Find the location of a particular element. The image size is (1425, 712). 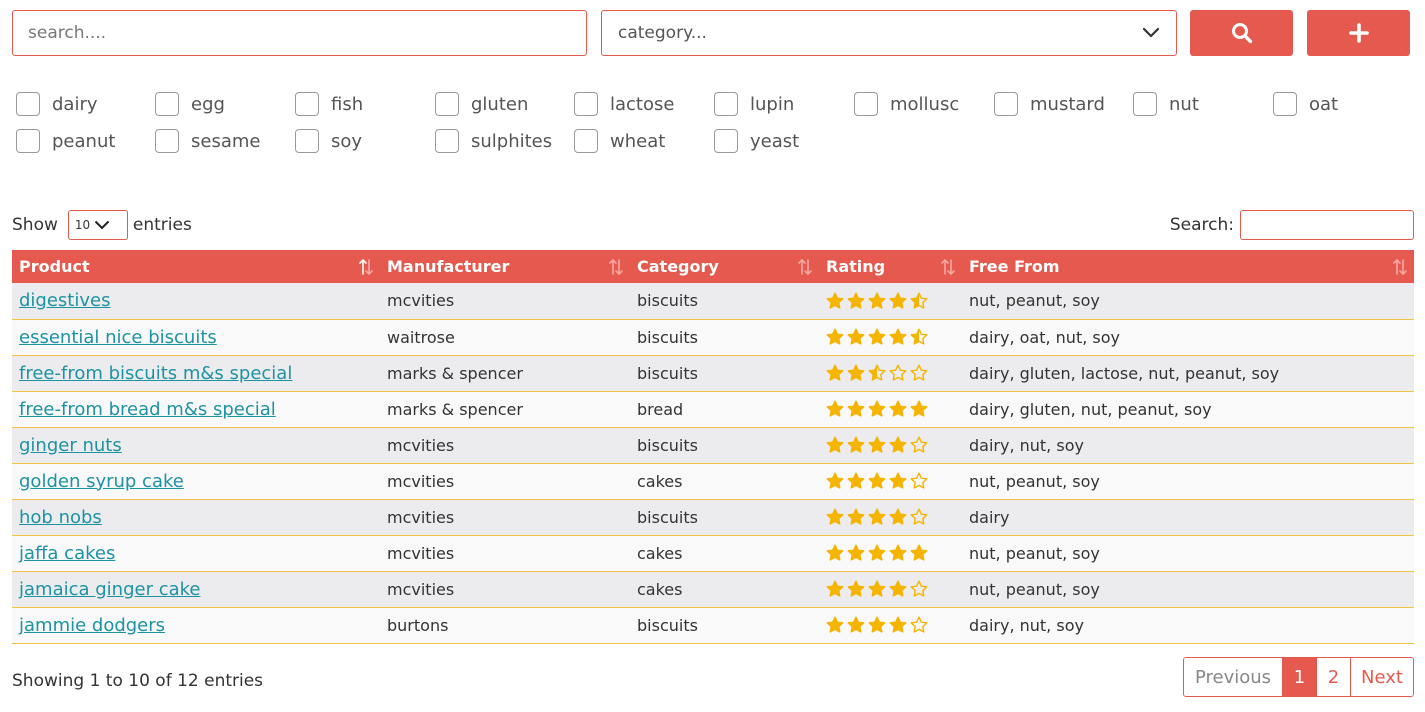

free-from-cell: dairy, oat, nut, soy is located at coordinates (1188, 337).